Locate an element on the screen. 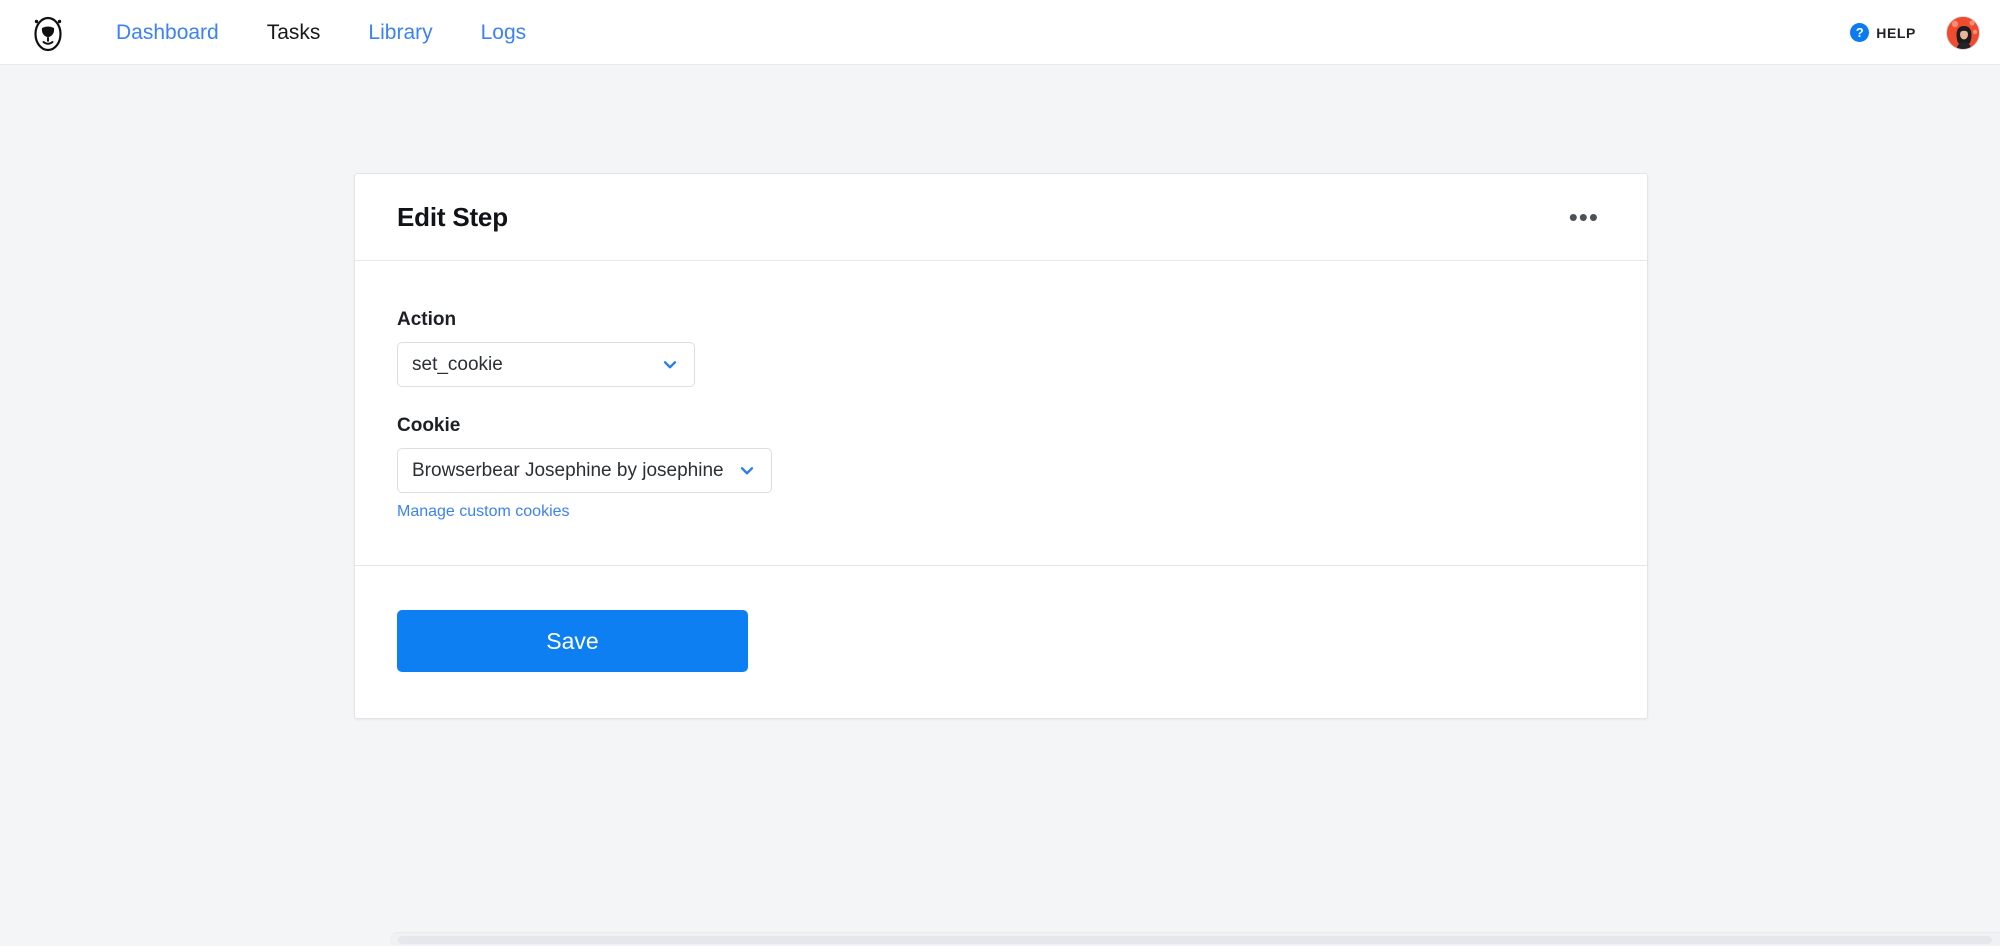 The image size is (2000, 946). action-field: Action set_cookie is located at coordinates (1001, 348).